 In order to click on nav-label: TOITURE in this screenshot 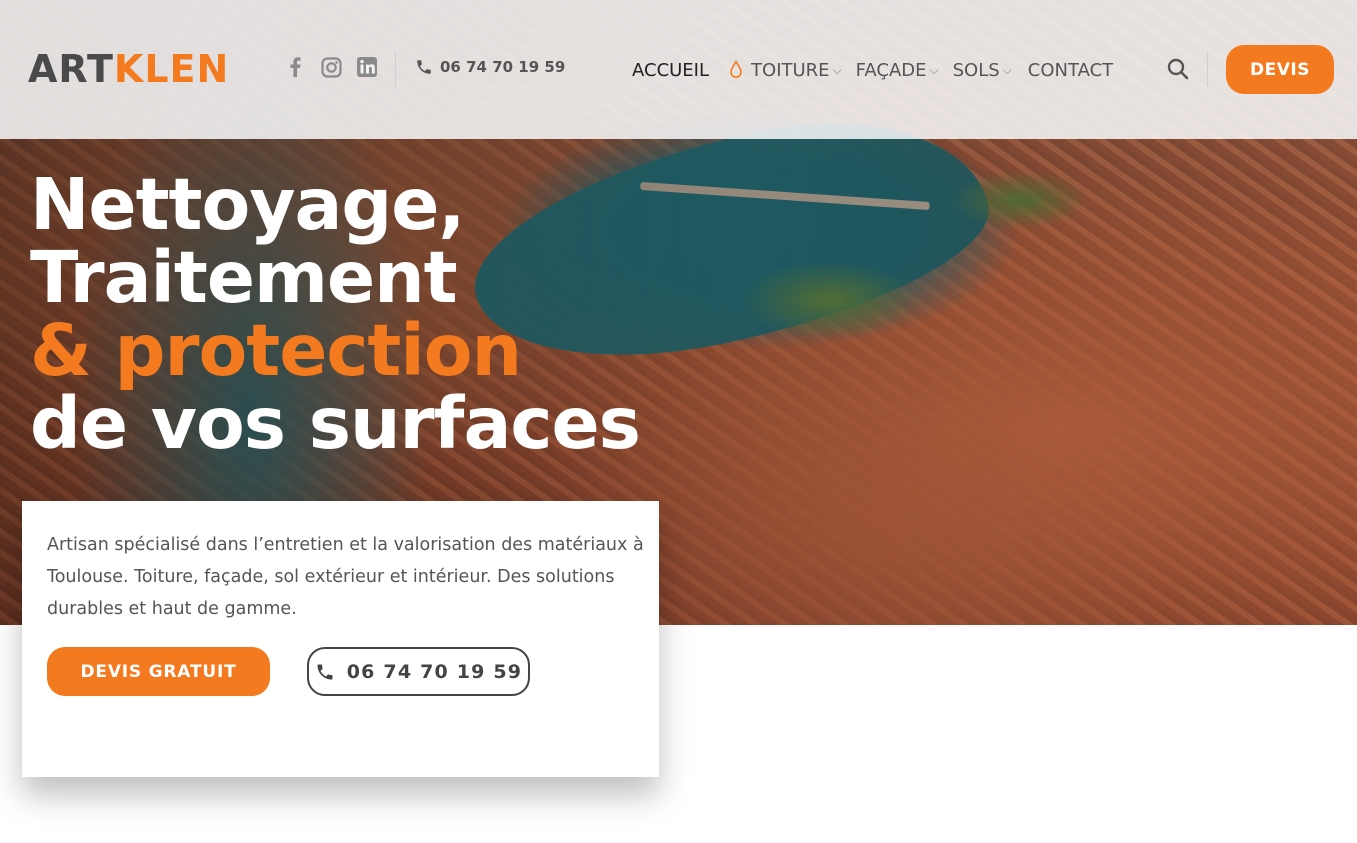, I will do `click(790, 70)`.